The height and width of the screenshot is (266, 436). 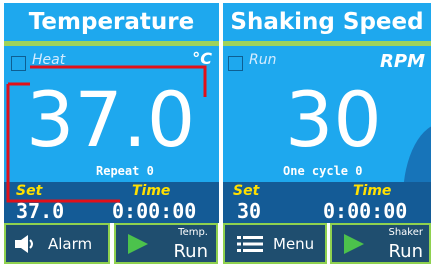 I want to click on temperature-set-label: Set, so click(x=29, y=191).